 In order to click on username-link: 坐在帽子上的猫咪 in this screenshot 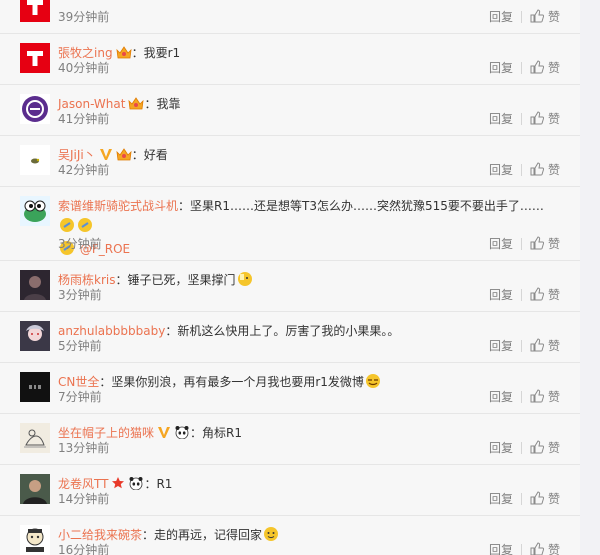, I will do `click(106, 433)`.